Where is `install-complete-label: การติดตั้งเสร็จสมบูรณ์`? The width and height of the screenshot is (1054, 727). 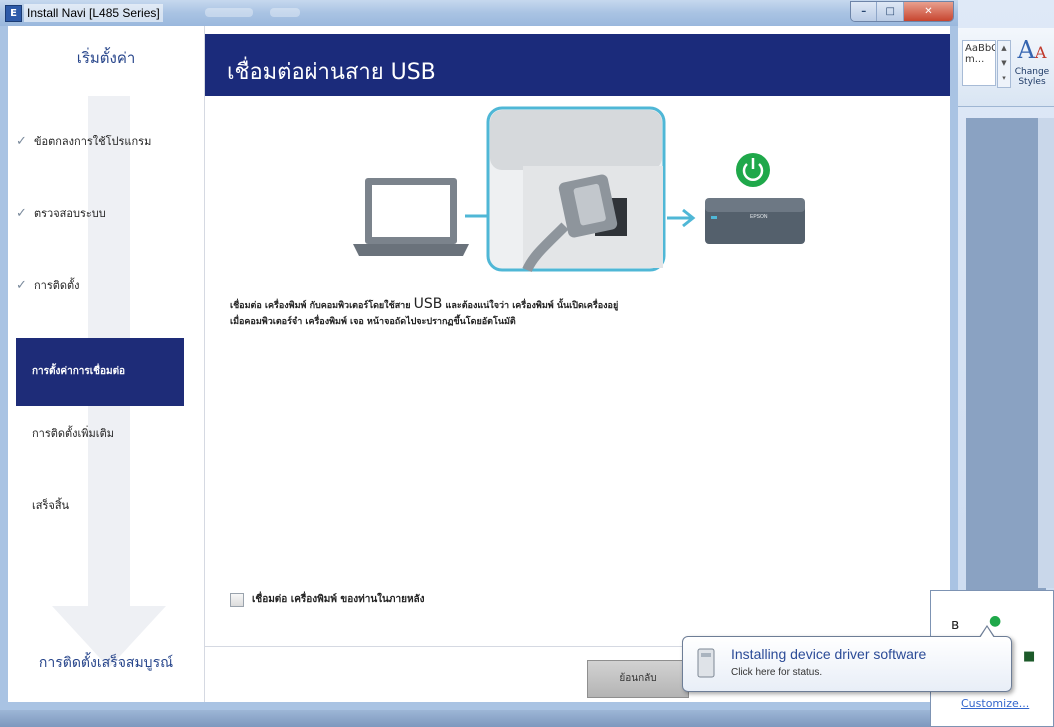 install-complete-label: การติดตั้งเสร็จสมบูรณ์ is located at coordinates (106, 663).